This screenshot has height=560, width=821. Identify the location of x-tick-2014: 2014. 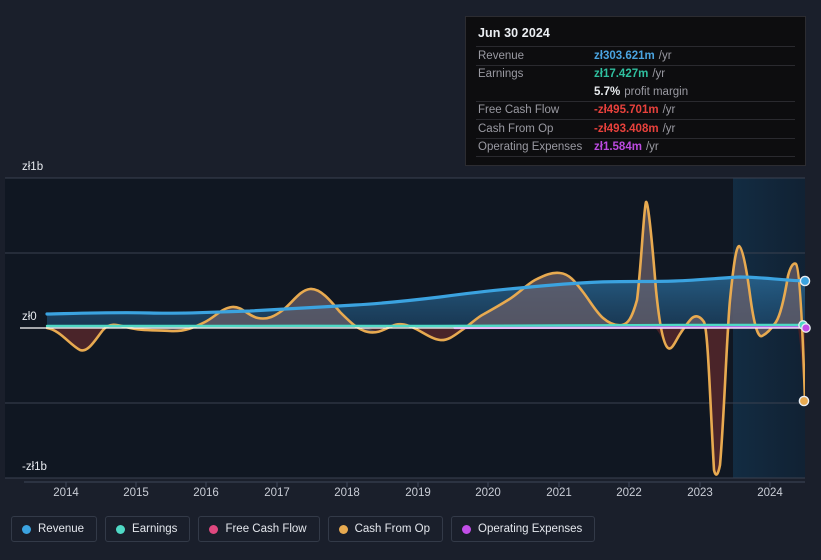
(66, 493).